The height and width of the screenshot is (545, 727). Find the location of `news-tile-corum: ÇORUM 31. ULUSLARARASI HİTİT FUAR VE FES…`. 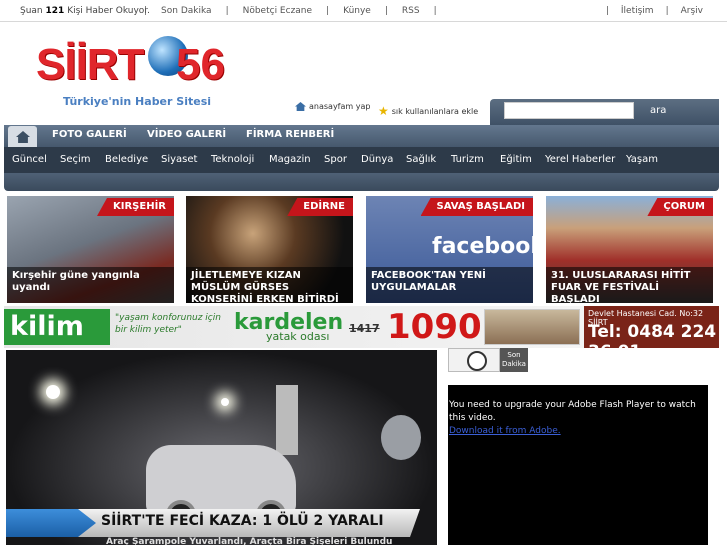

news-tile-corum: ÇORUM 31. ULUSLARARASI HİTİT FUAR VE FES… is located at coordinates (629, 249).